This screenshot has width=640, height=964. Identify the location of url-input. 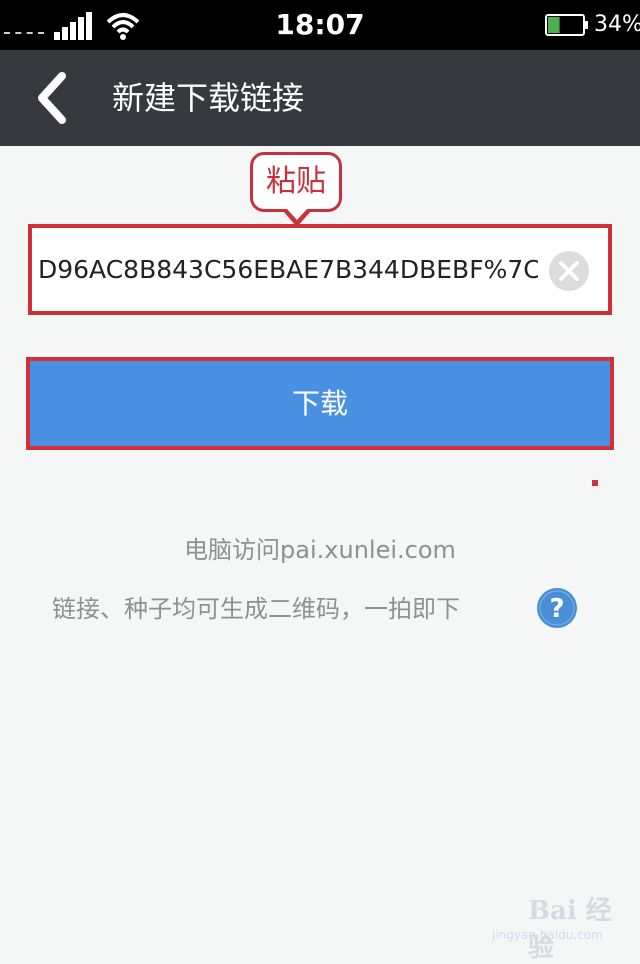
(288, 269).